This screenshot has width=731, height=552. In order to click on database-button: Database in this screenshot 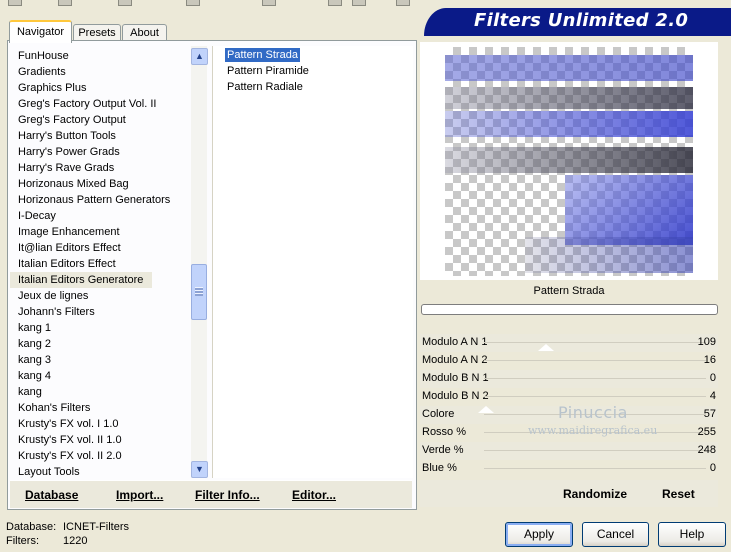, I will do `click(51, 495)`.